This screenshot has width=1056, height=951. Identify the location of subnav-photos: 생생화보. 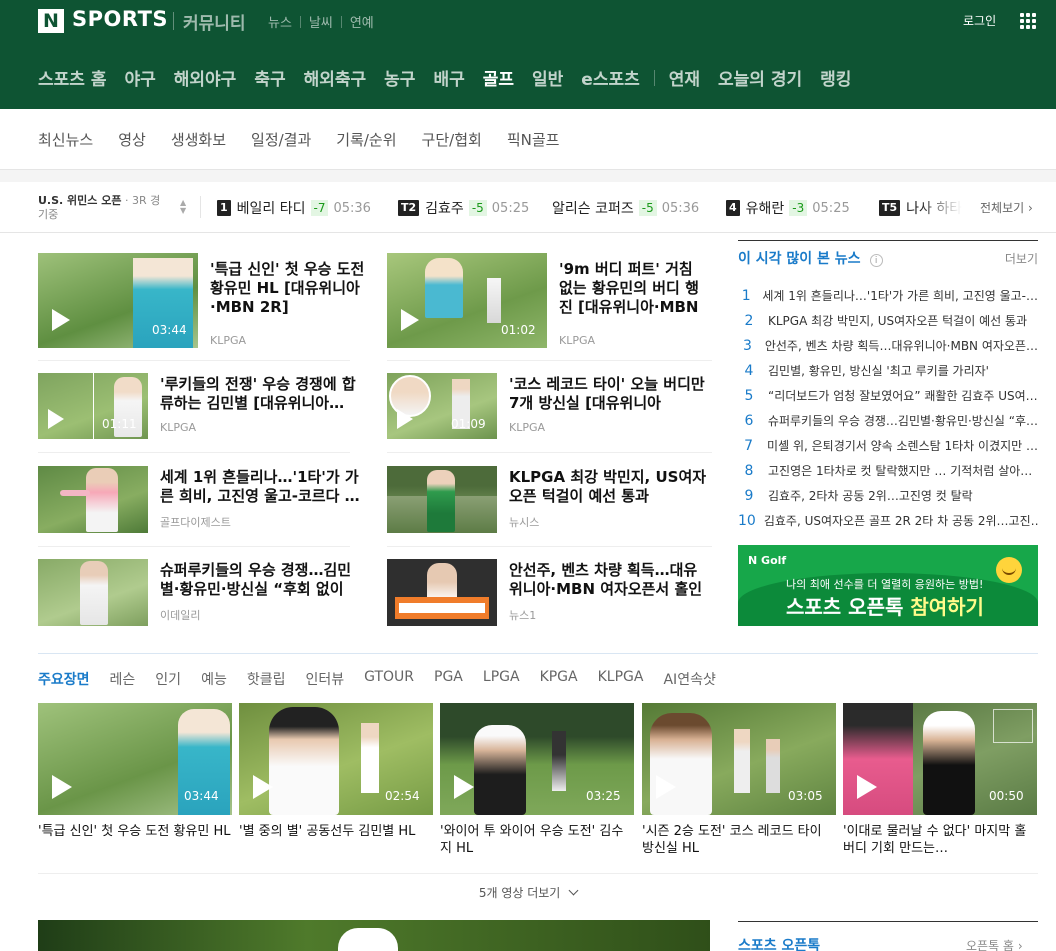
(198, 139).